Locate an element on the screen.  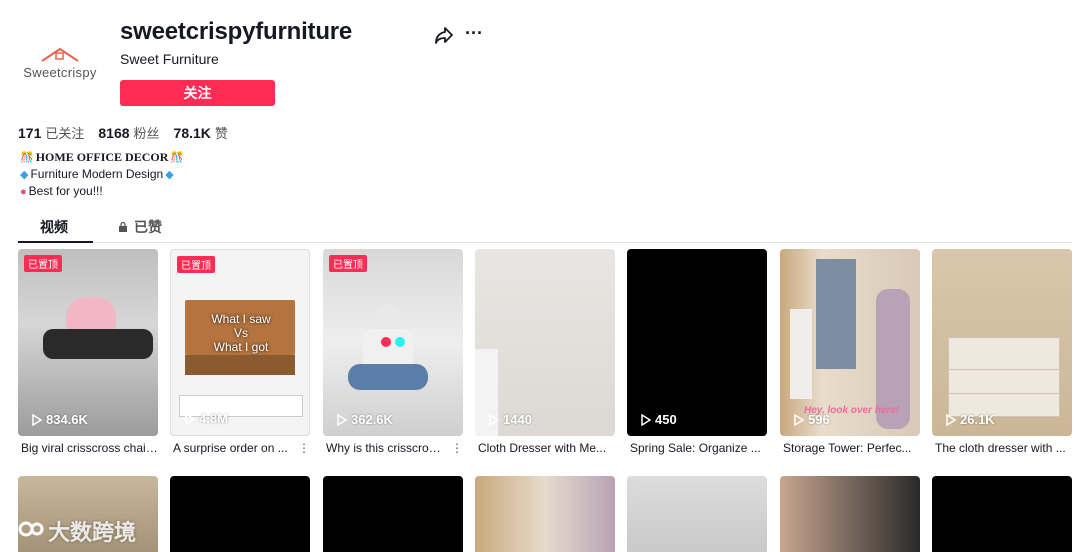
view-count: 1440 is located at coordinates (510, 419).